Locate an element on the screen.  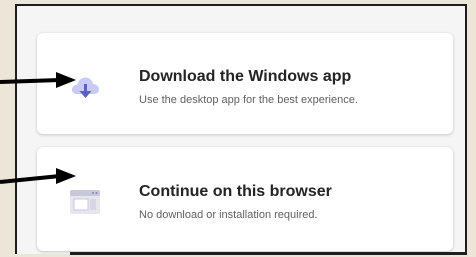
panel-bottom-border is located at coordinates (268, 253).